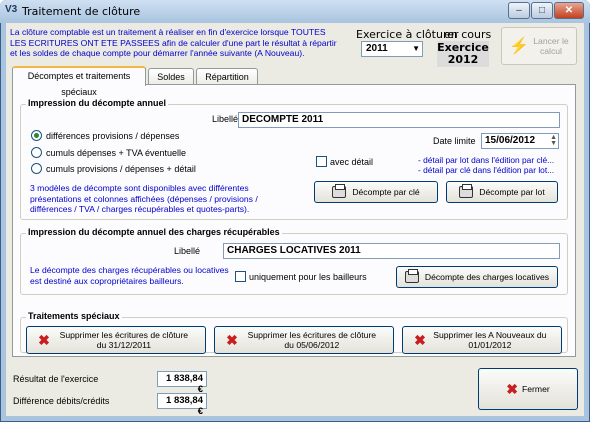 The width and height of the screenshot is (590, 422). I want to click on result-value: 1 838,84 €, so click(182, 383).